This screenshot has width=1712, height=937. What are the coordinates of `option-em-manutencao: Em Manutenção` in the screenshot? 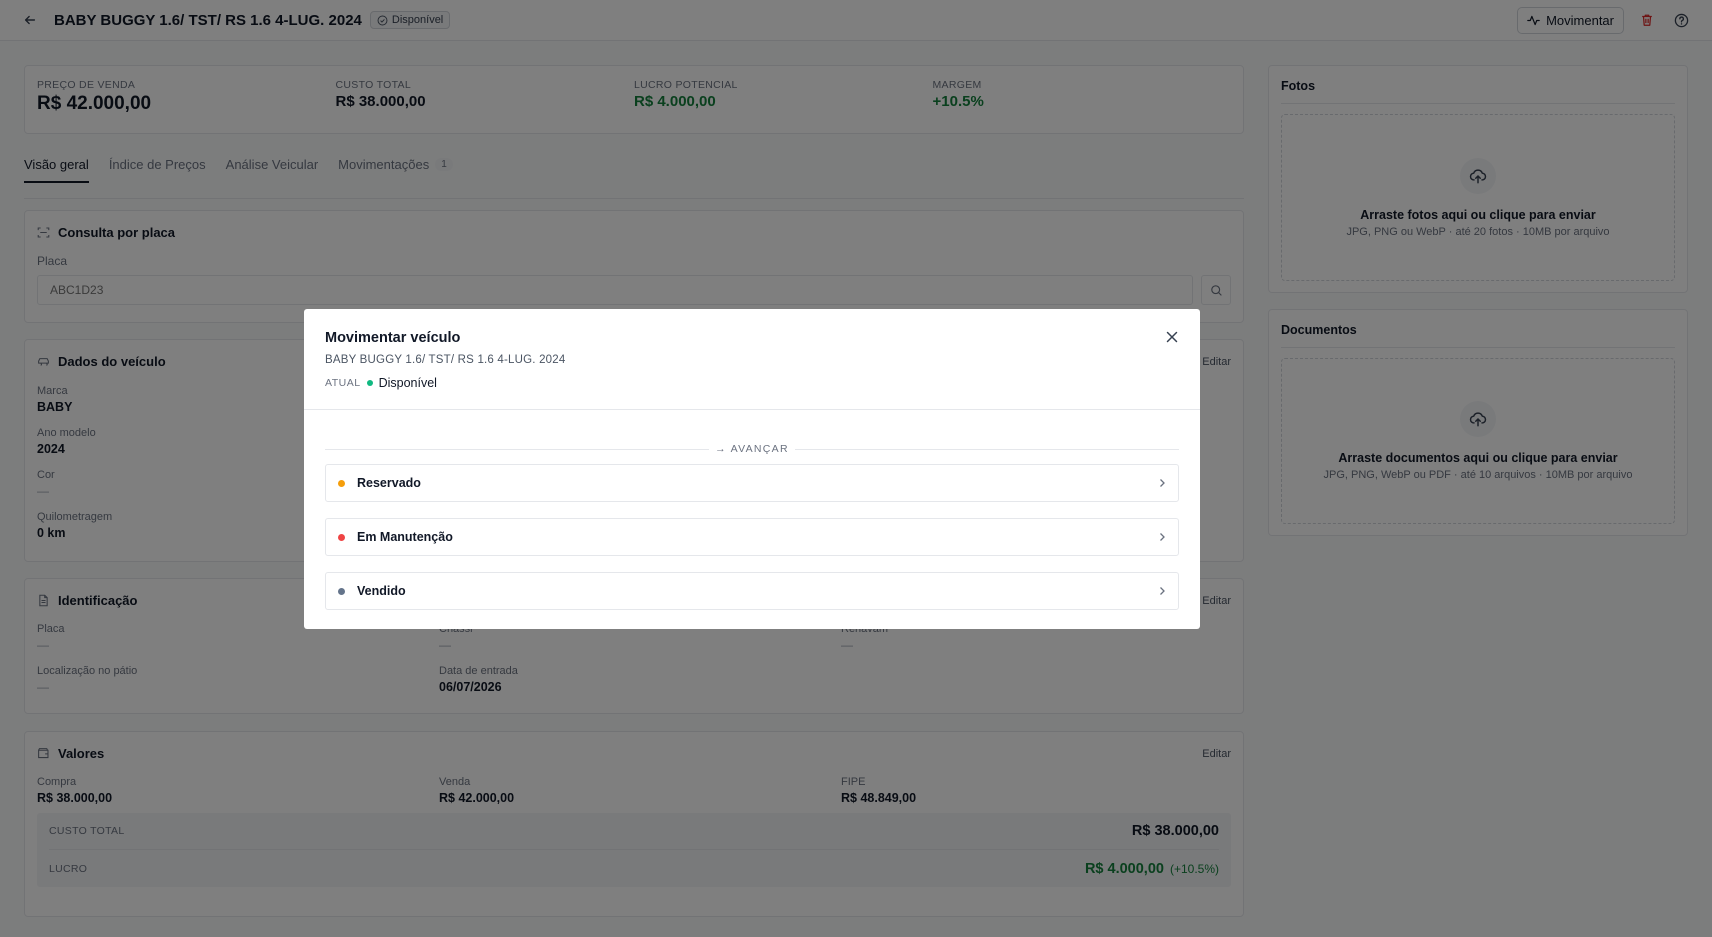 It's located at (752, 537).